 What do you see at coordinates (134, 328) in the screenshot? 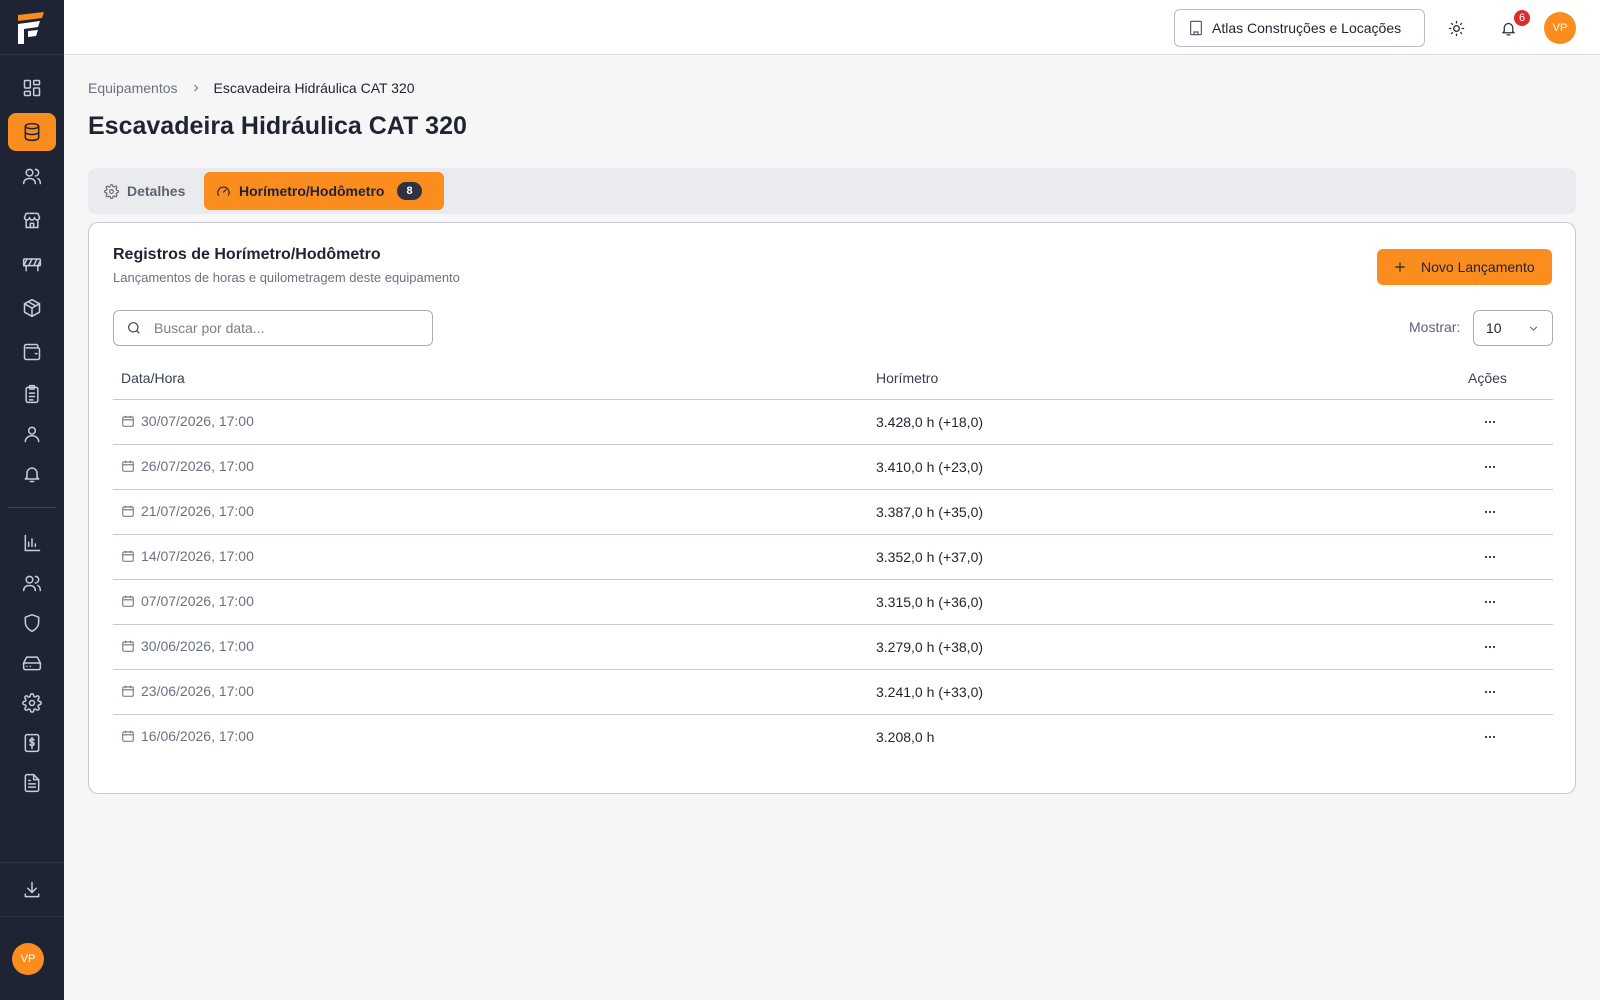
I see `search-icon` at bounding box center [134, 328].